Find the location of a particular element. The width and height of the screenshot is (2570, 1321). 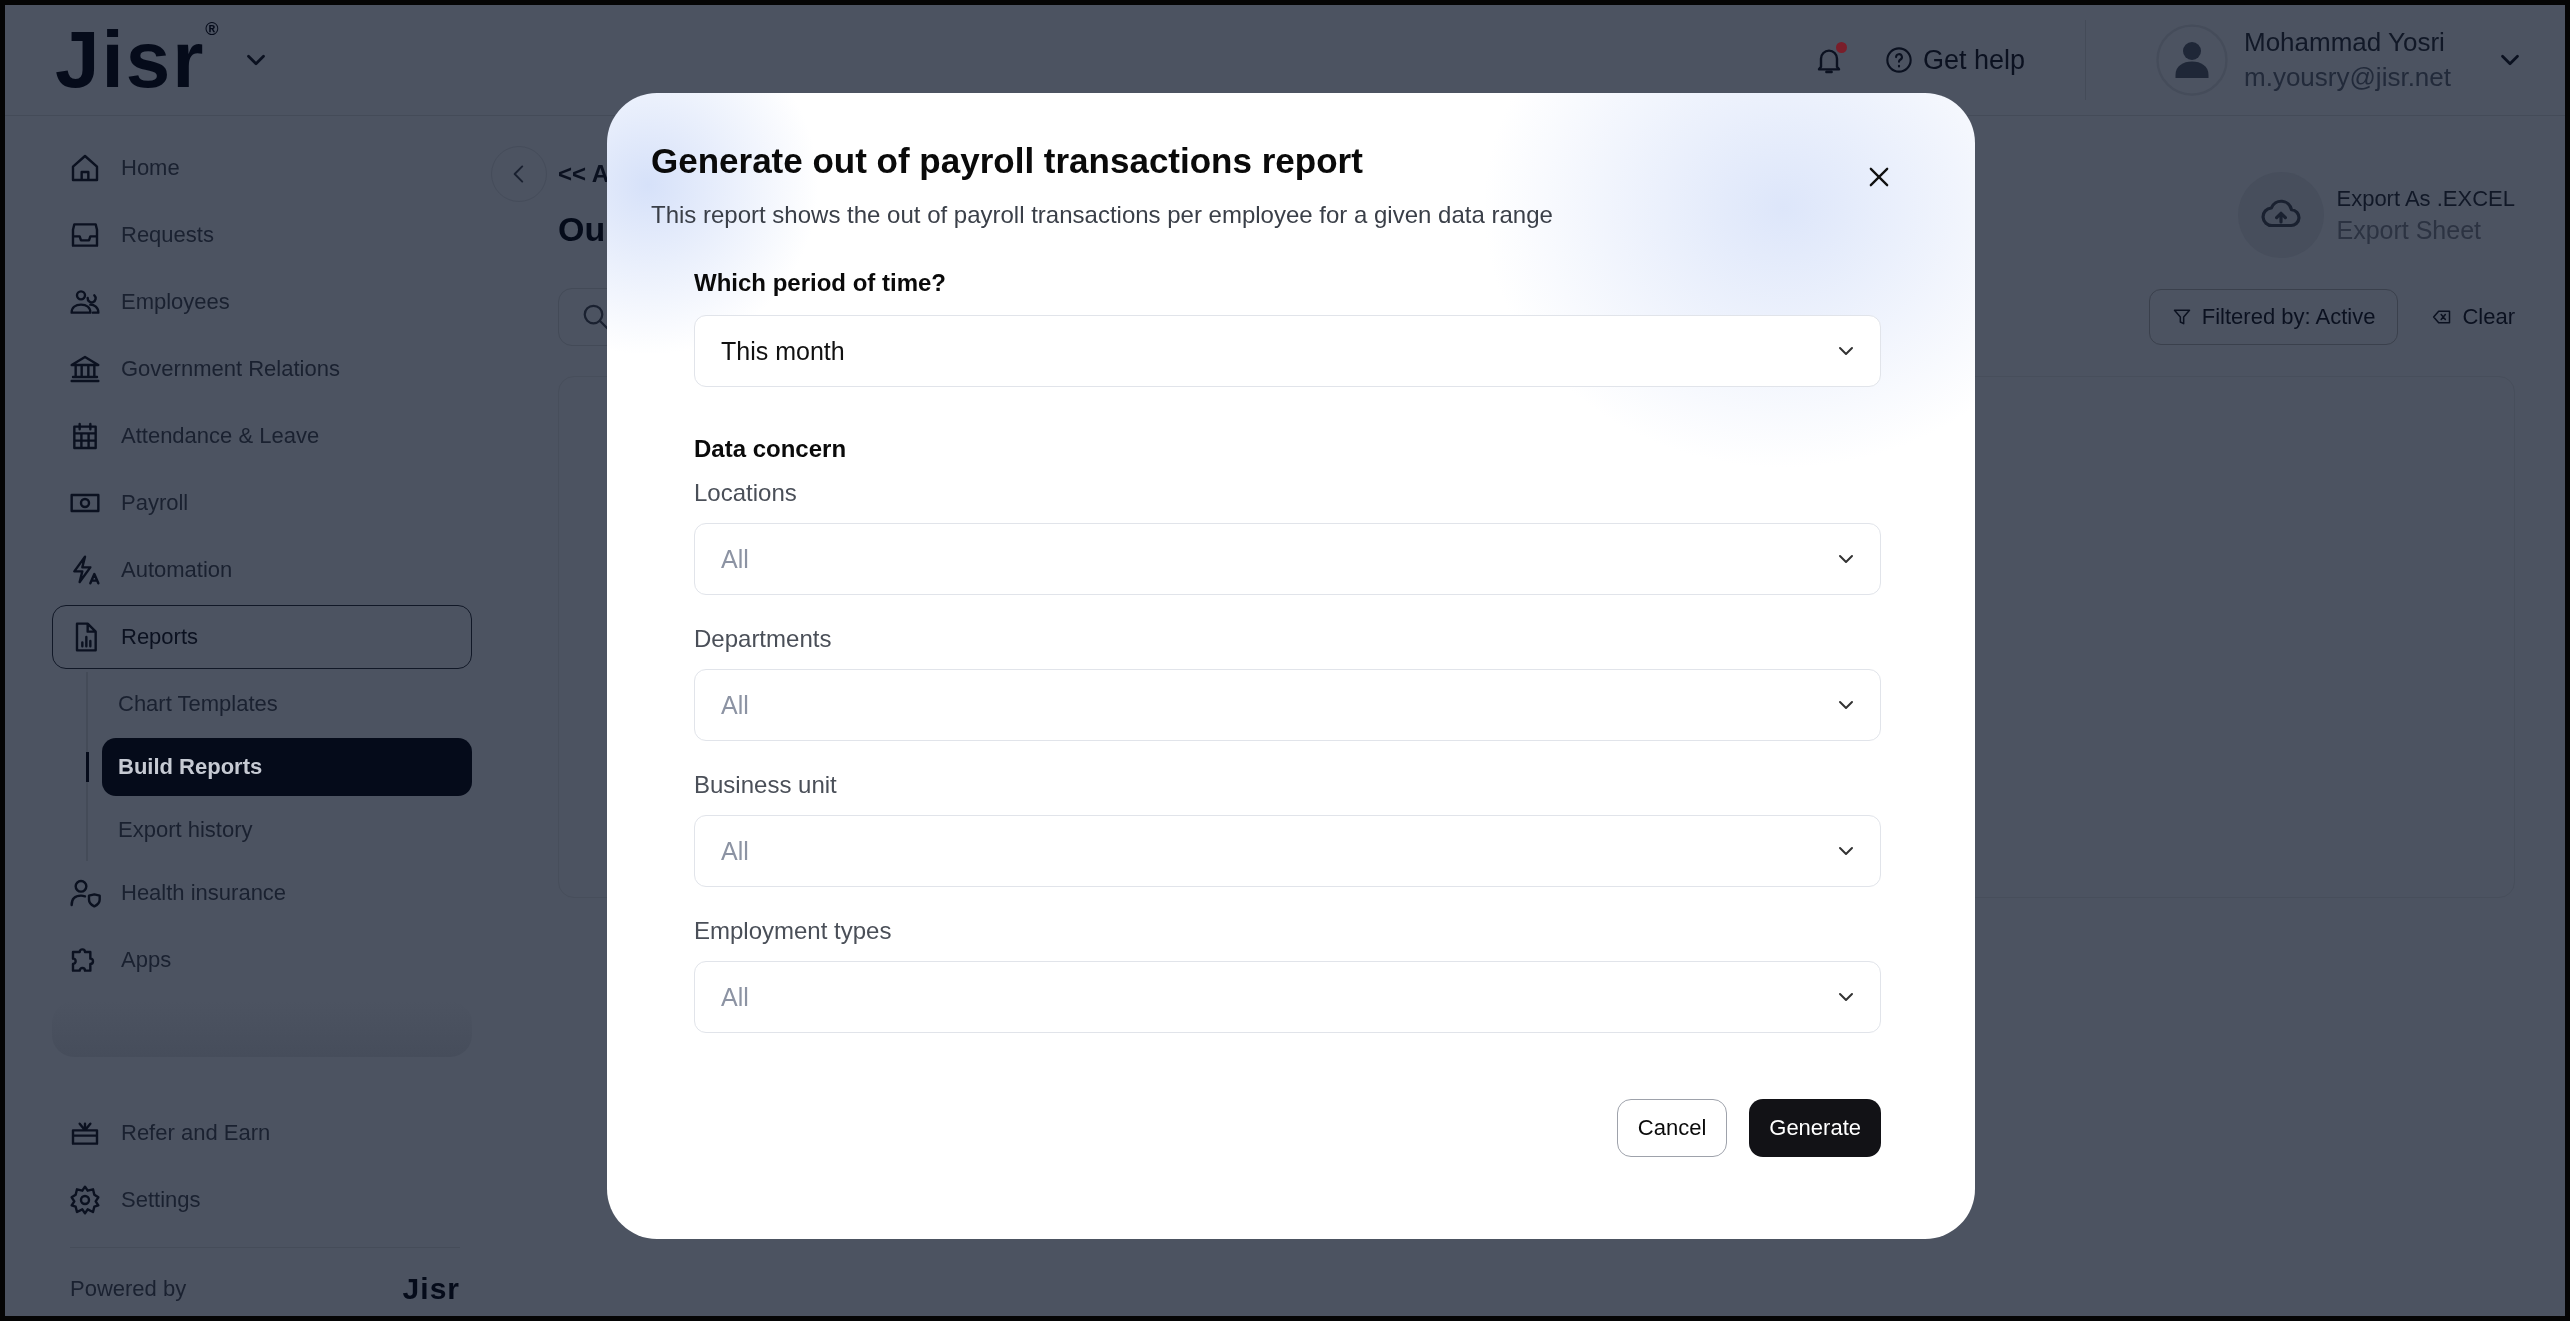

home-icon is located at coordinates (85, 168).